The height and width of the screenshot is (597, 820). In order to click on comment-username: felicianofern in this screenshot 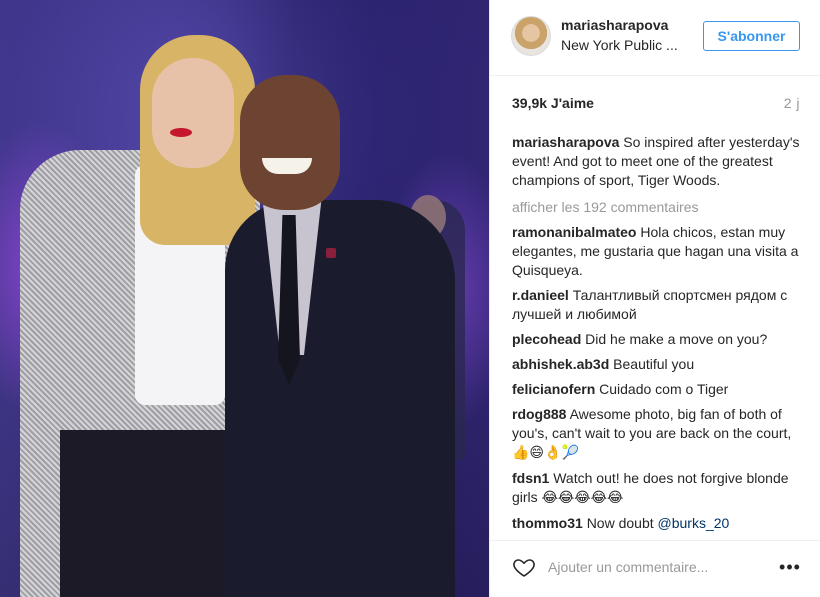, I will do `click(553, 389)`.